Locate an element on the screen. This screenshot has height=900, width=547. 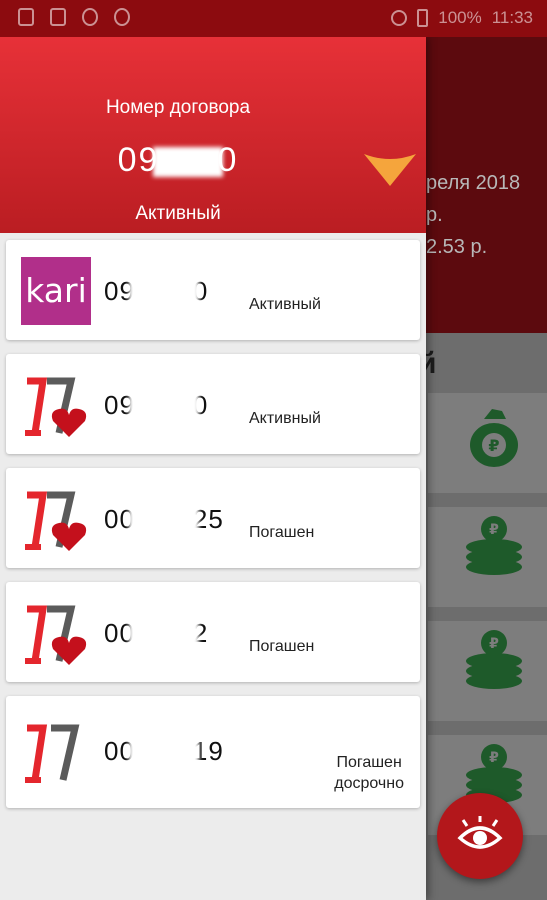
status-bar: 100% 11:33 is located at coordinates (273, 18).